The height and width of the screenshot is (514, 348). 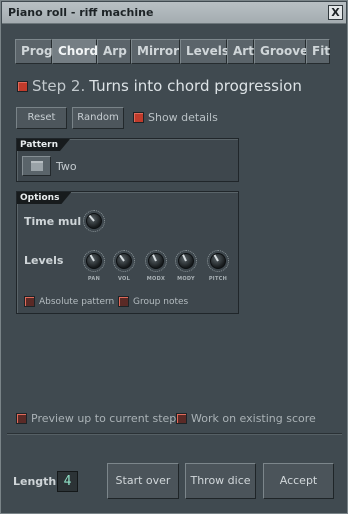 I want to click on show-details-toggle: Show details, so click(x=175, y=117).